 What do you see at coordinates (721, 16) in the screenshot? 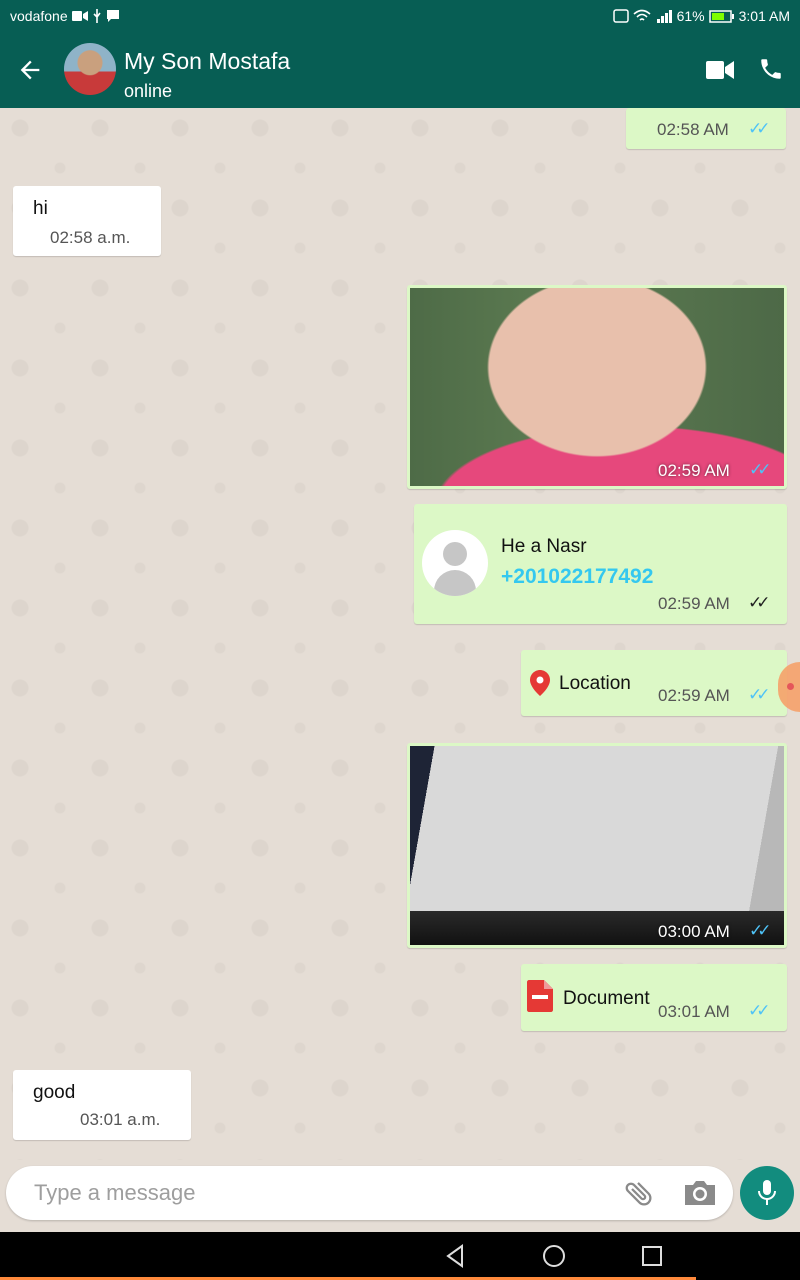
I see `battery-icon` at bounding box center [721, 16].